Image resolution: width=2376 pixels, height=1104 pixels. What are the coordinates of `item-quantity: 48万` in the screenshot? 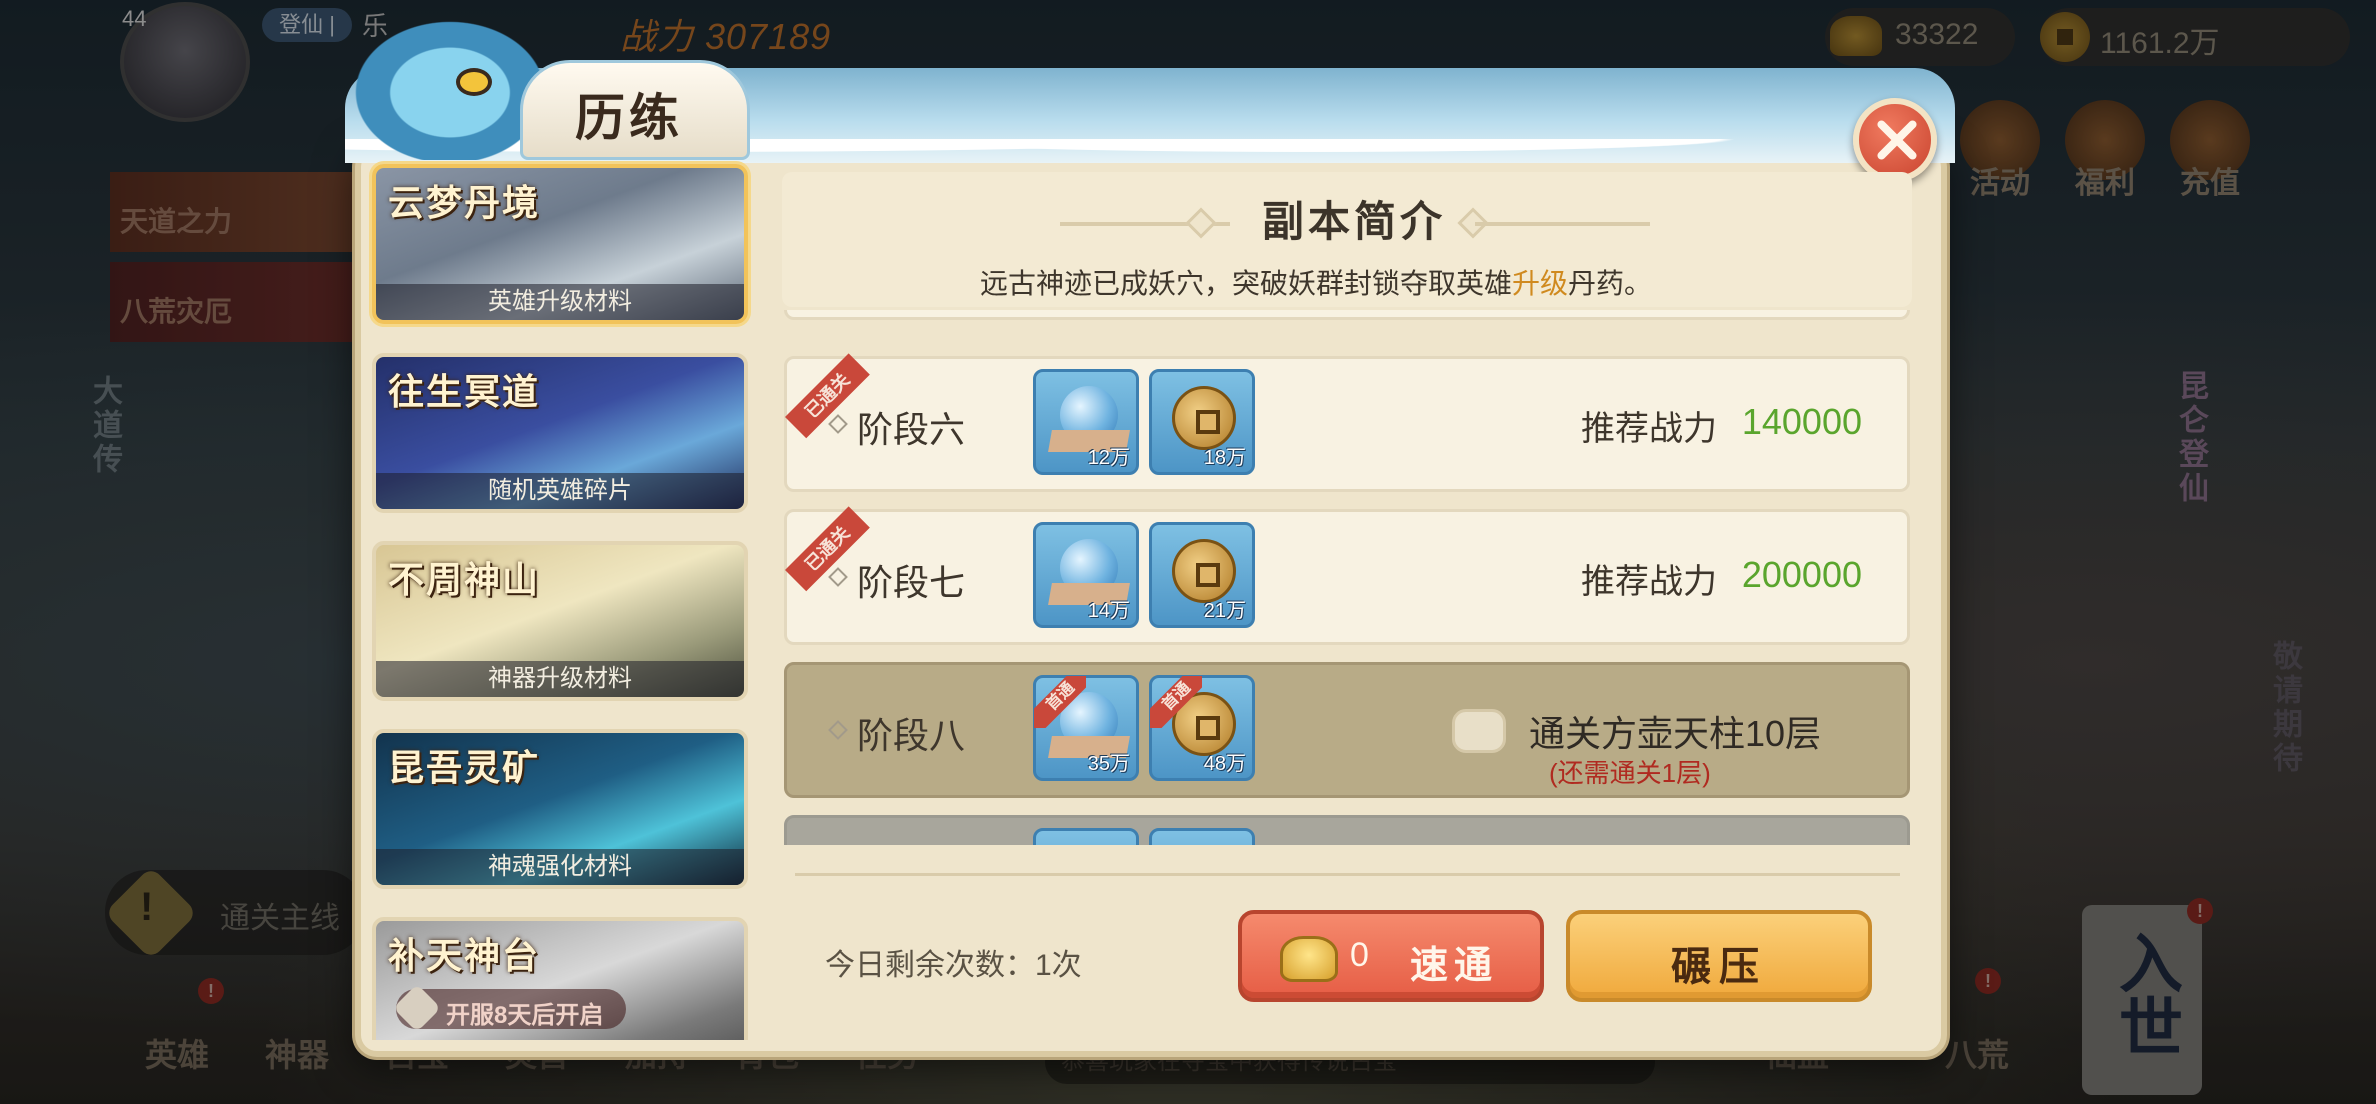 It's located at (1224, 764).